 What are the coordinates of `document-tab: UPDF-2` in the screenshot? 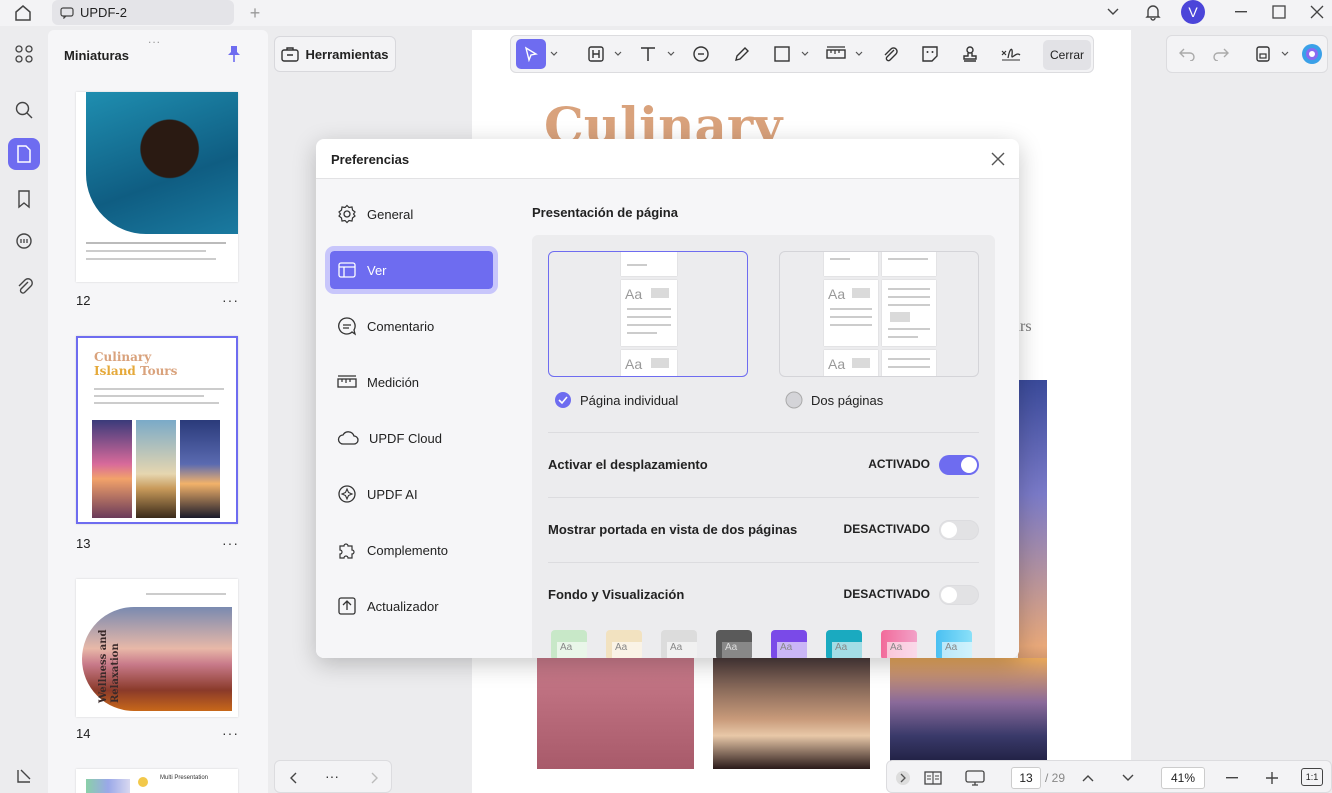 It's located at (143, 12).